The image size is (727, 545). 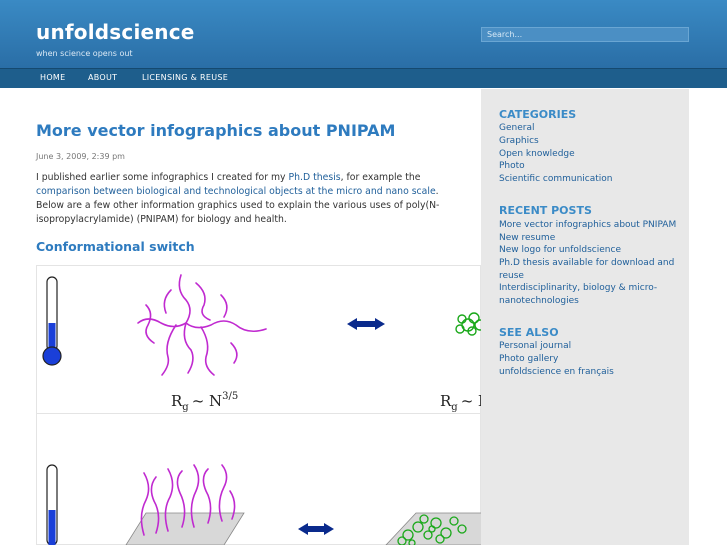 I want to click on recent-posts-heading: RECENT POSTS, so click(x=545, y=210).